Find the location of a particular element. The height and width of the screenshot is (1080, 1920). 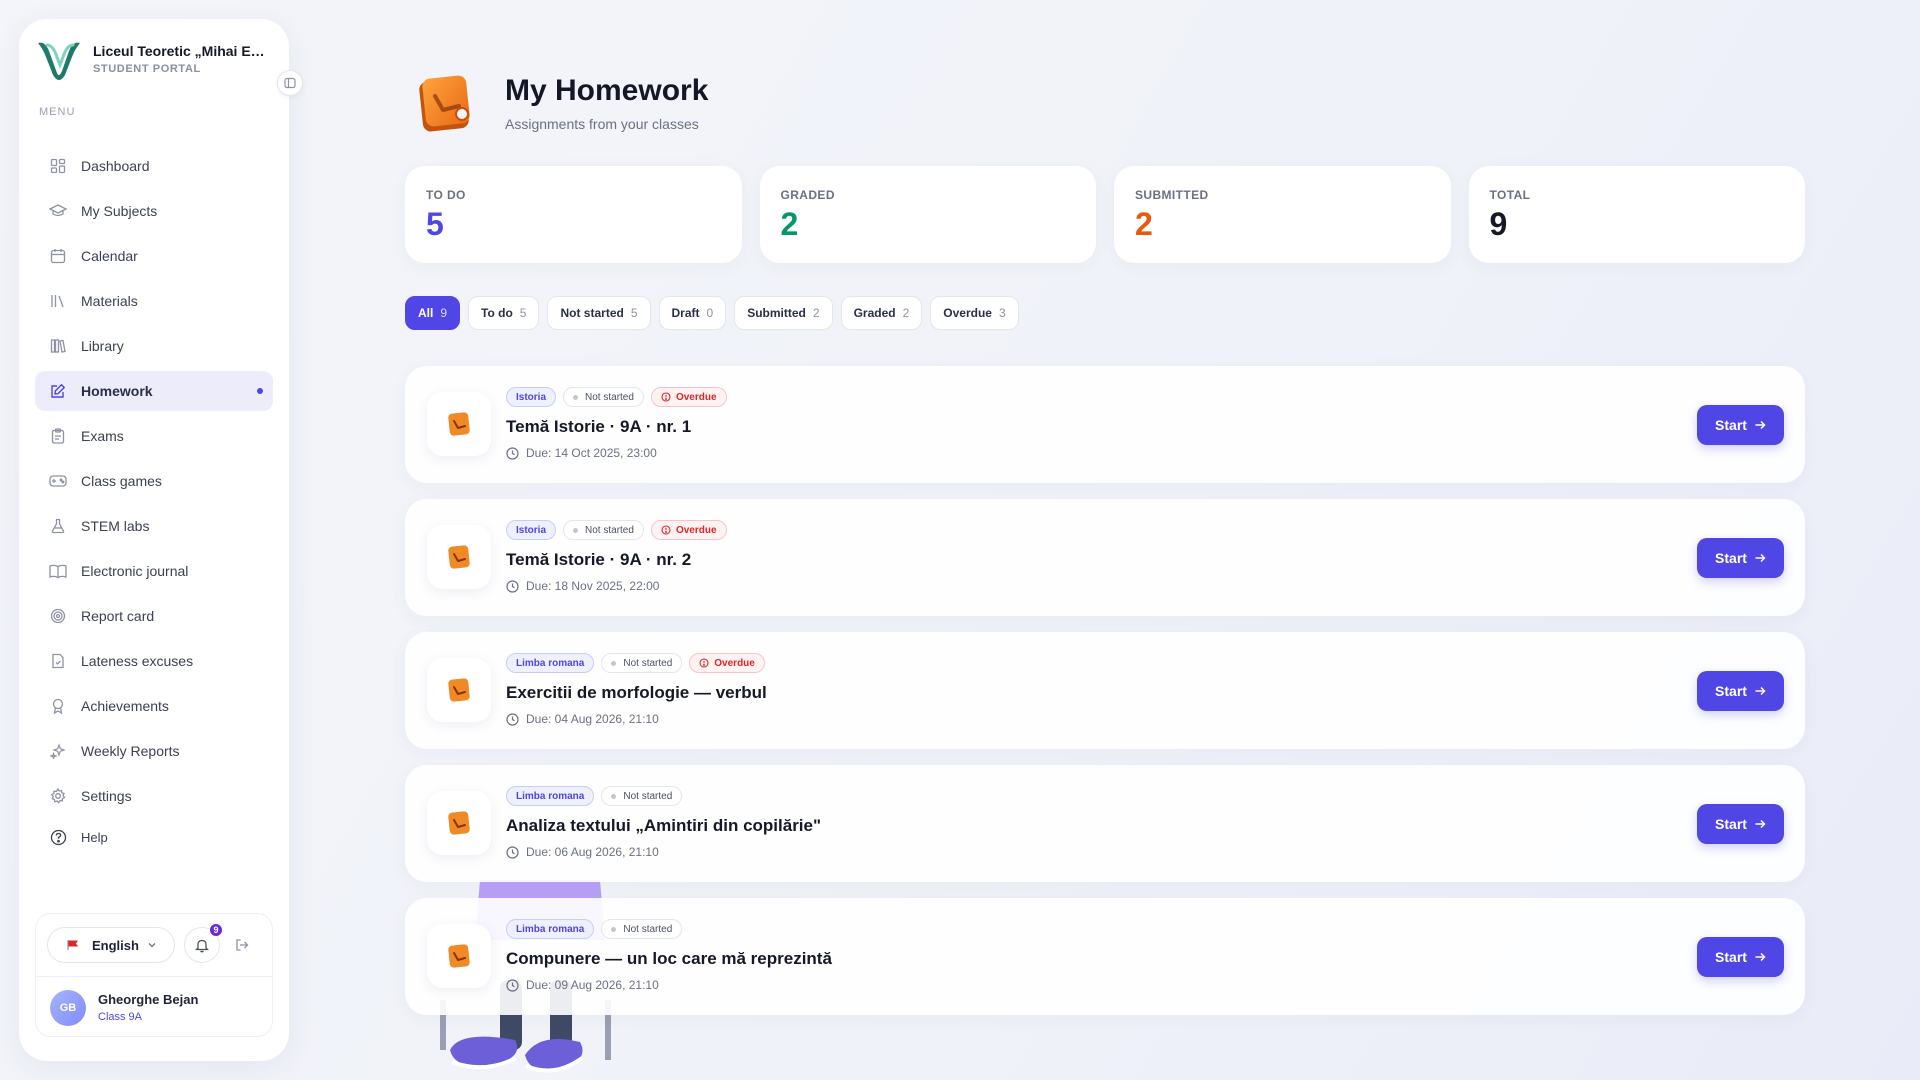

filter-submitted: Submitted 2 is located at coordinates (783, 313).